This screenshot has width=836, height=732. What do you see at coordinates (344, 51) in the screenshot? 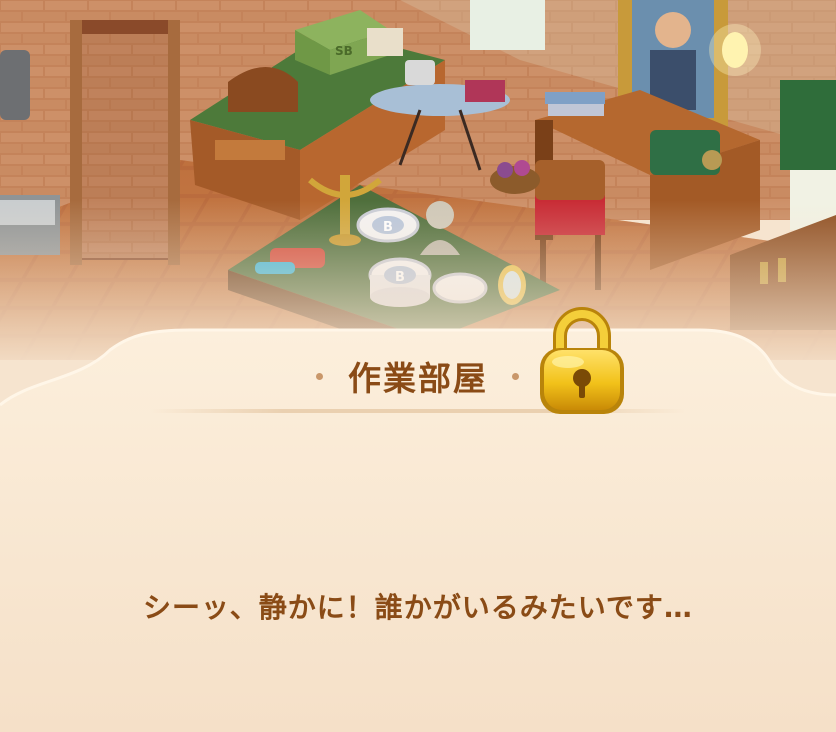
I see `svg-text: SB` at bounding box center [344, 51].